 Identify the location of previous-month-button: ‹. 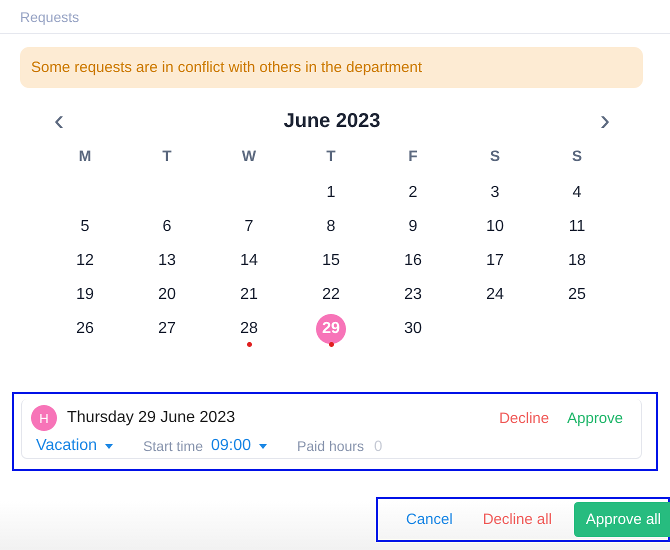
(59, 121).